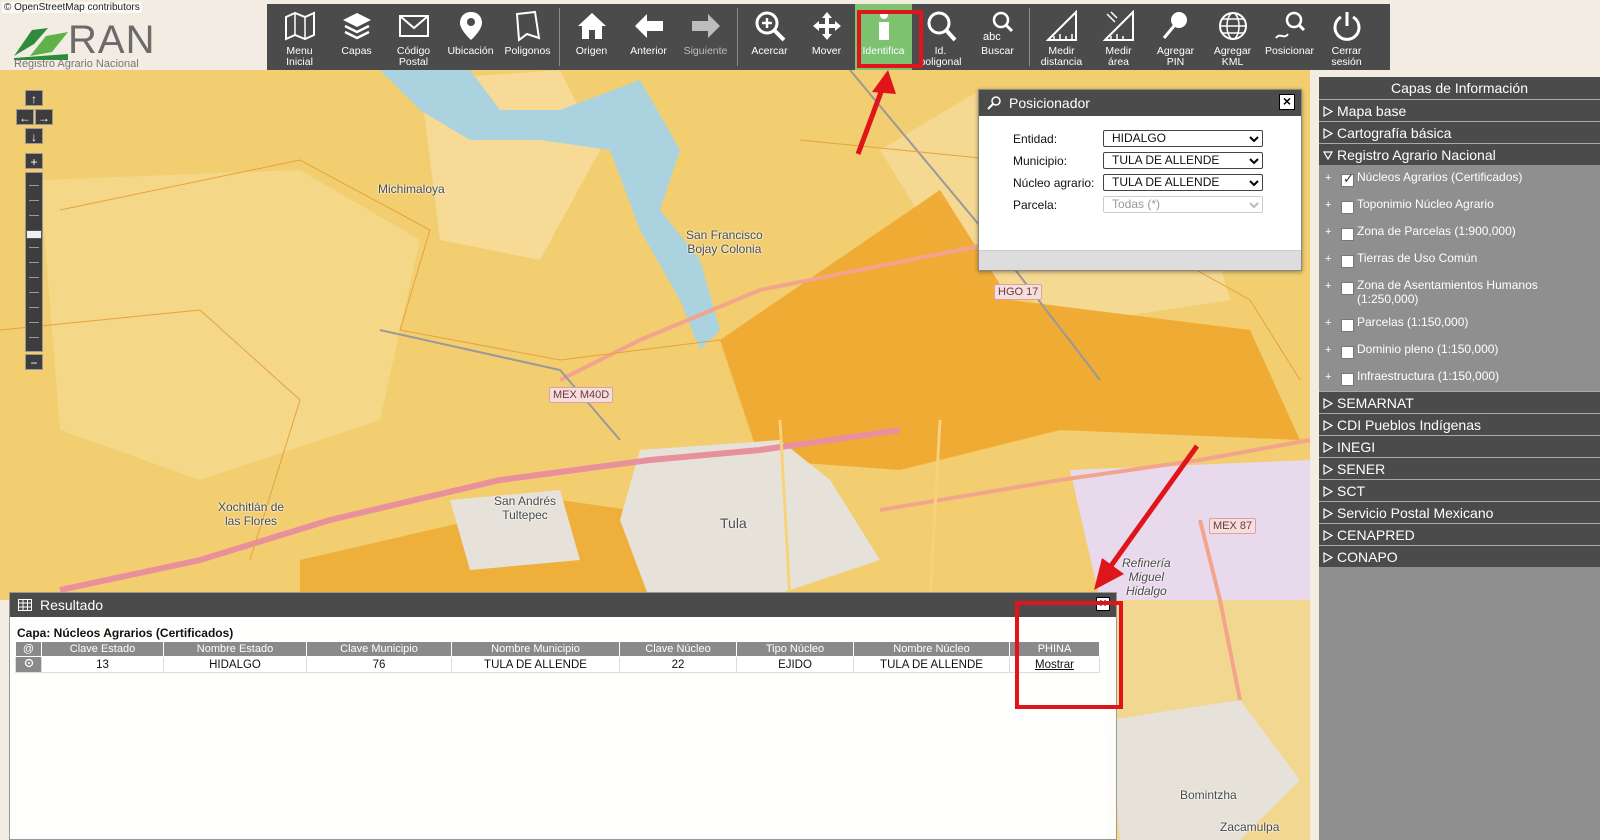 The width and height of the screenshot is (1600, 840). I want to click on entidad-select: HIDALGO, so click(1183, 138).